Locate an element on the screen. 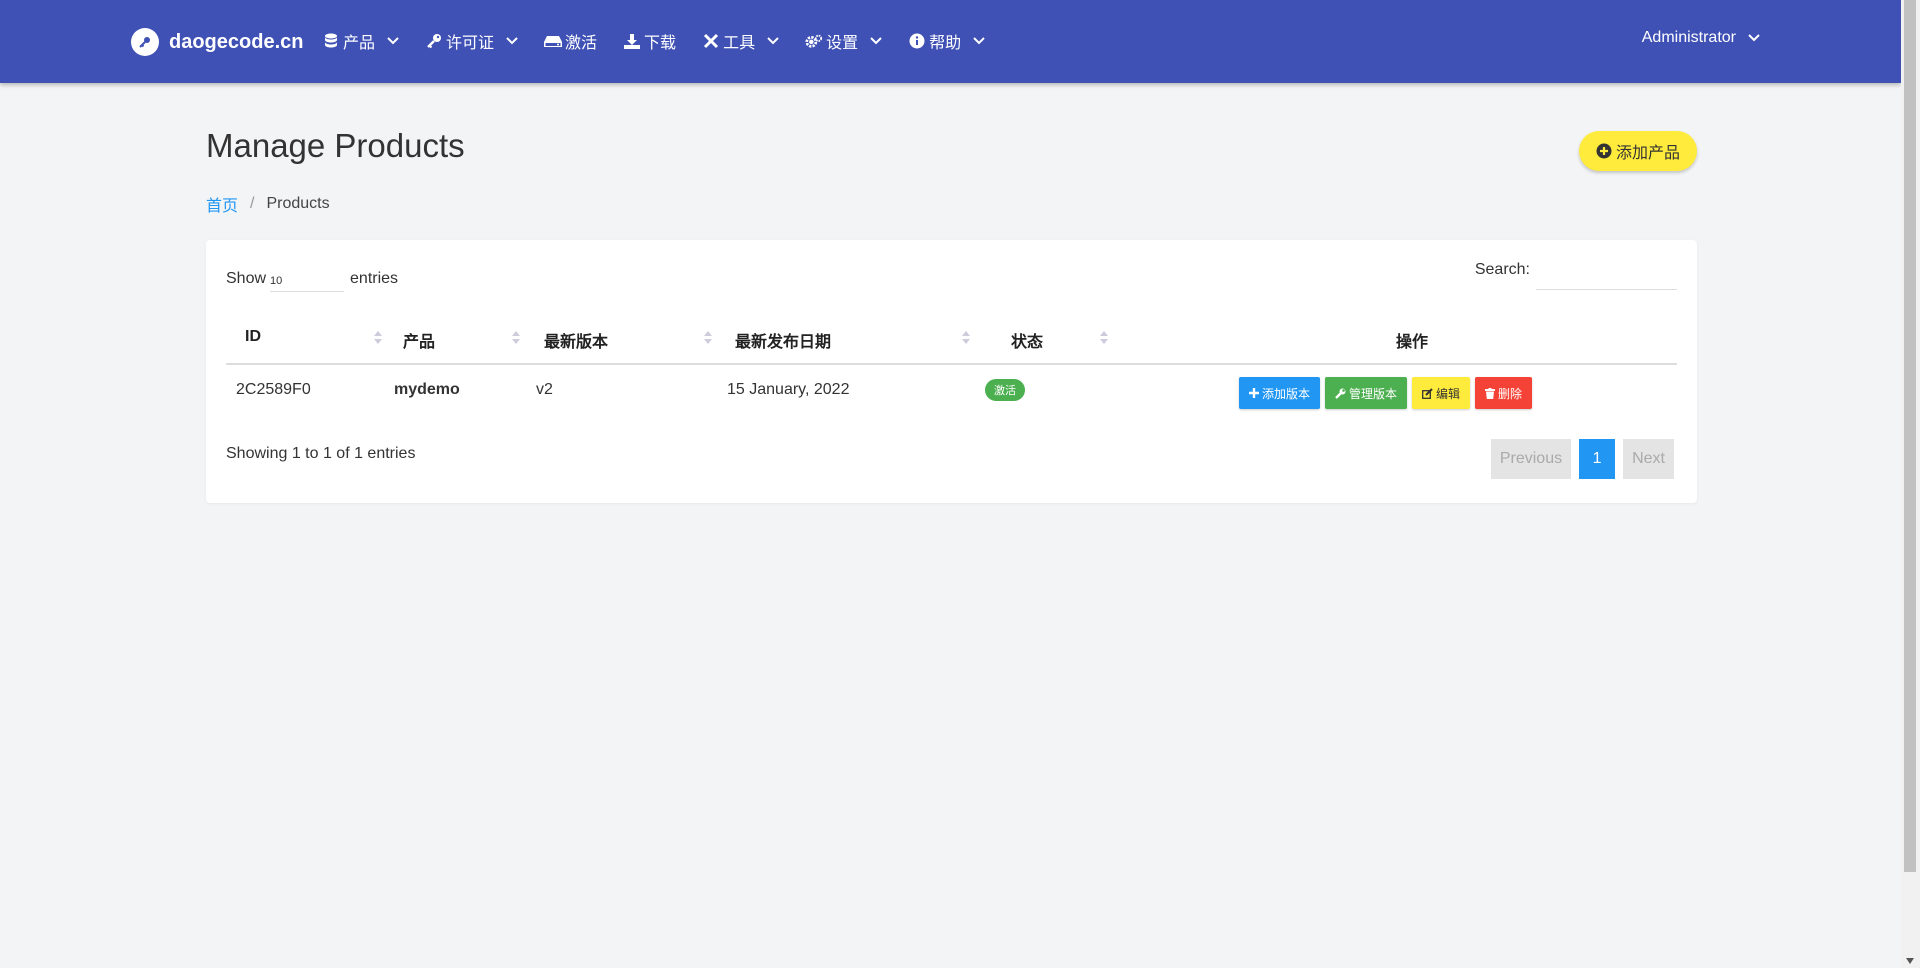  search-control: Search: is located at coordinates (1576, 275).